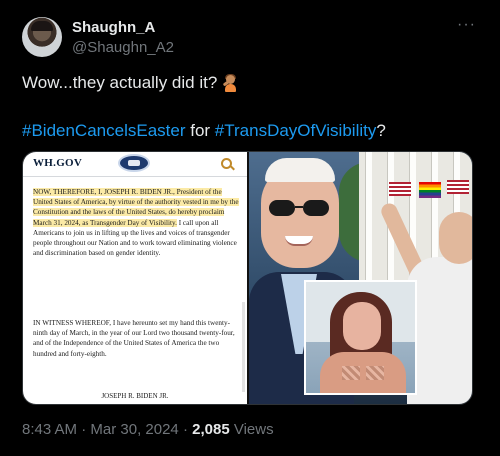 The image size is (500, 456). I want to click on tweet-date: Mar 30, 2024, so click(134, 429).